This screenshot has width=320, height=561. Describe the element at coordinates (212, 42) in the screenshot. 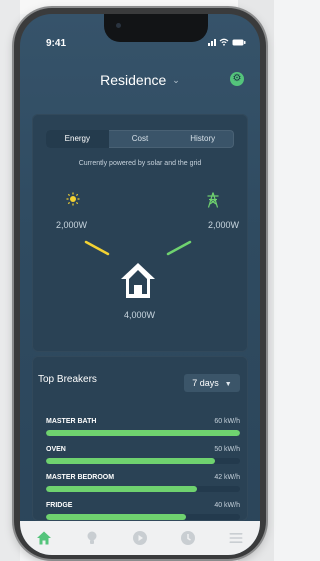

I see `signal-icon` at that location.